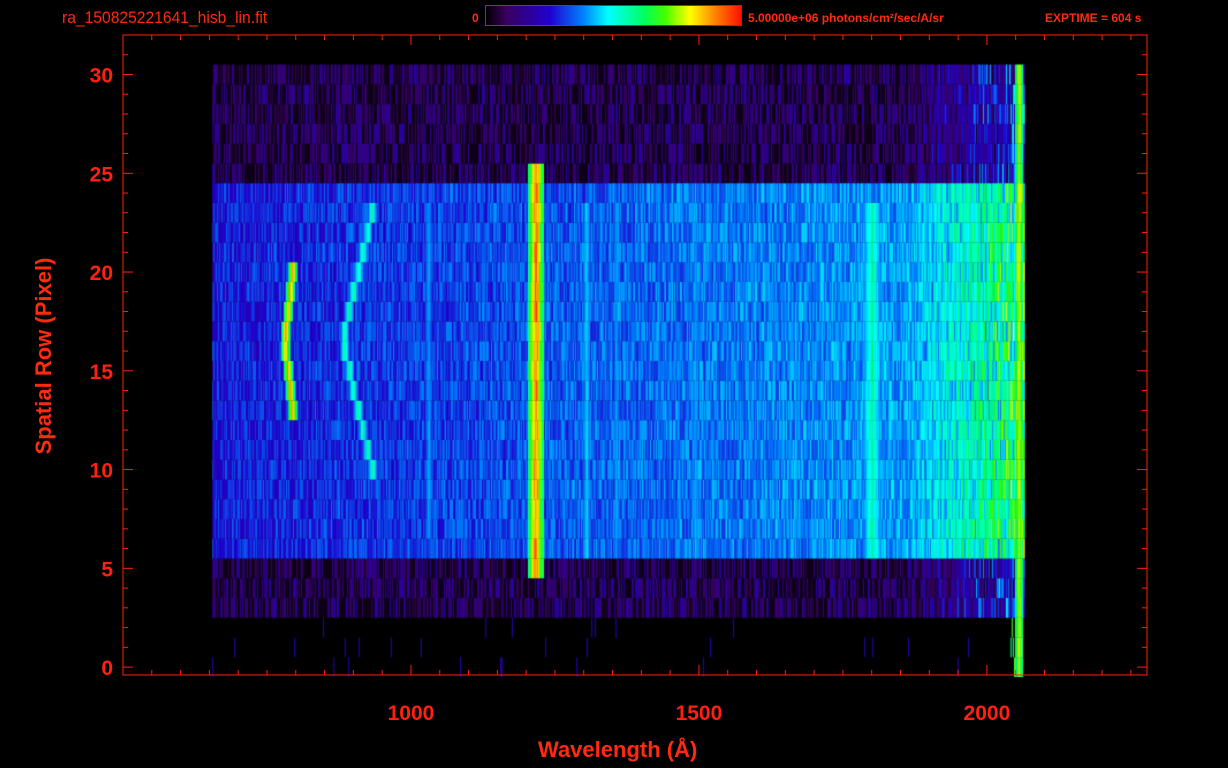  What do you see at coordinates (699, 713) in the screenshot?
I see `x-tick-label: 1500` at bounding box center [699, 713].